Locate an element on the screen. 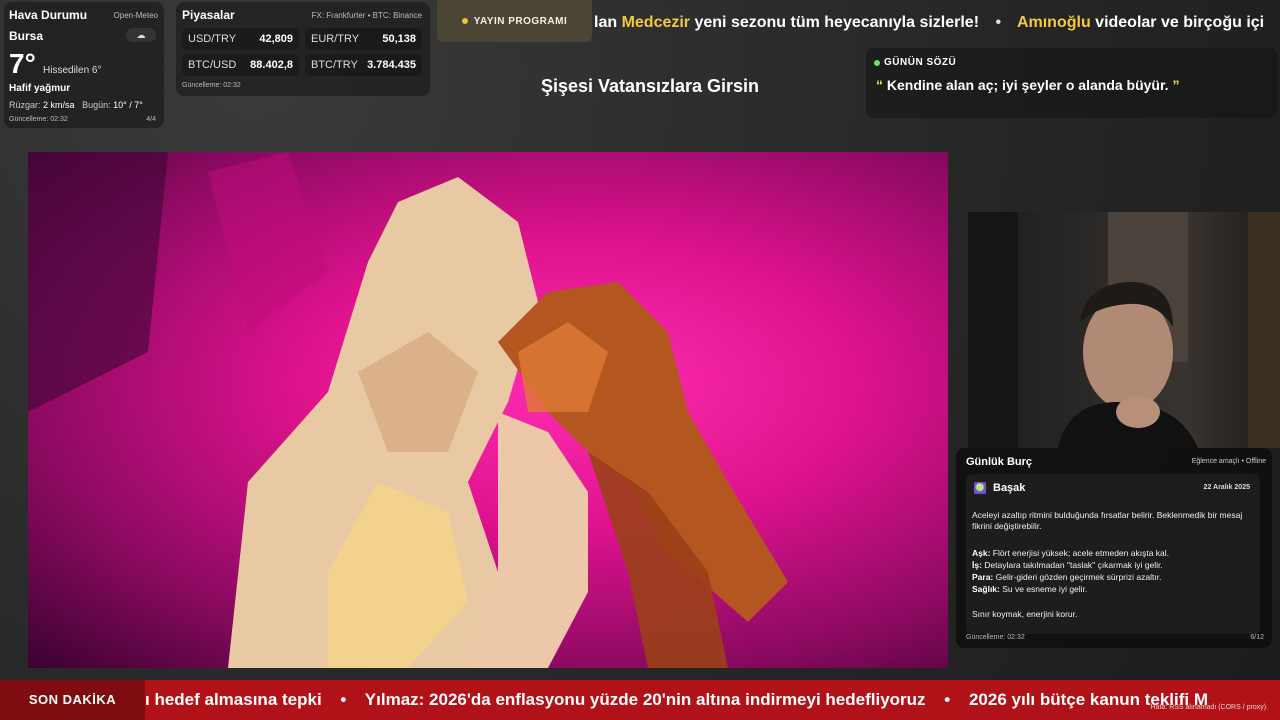  ticker-text: videolar ve birçoğu içi is located at coordinates (1177, 22).